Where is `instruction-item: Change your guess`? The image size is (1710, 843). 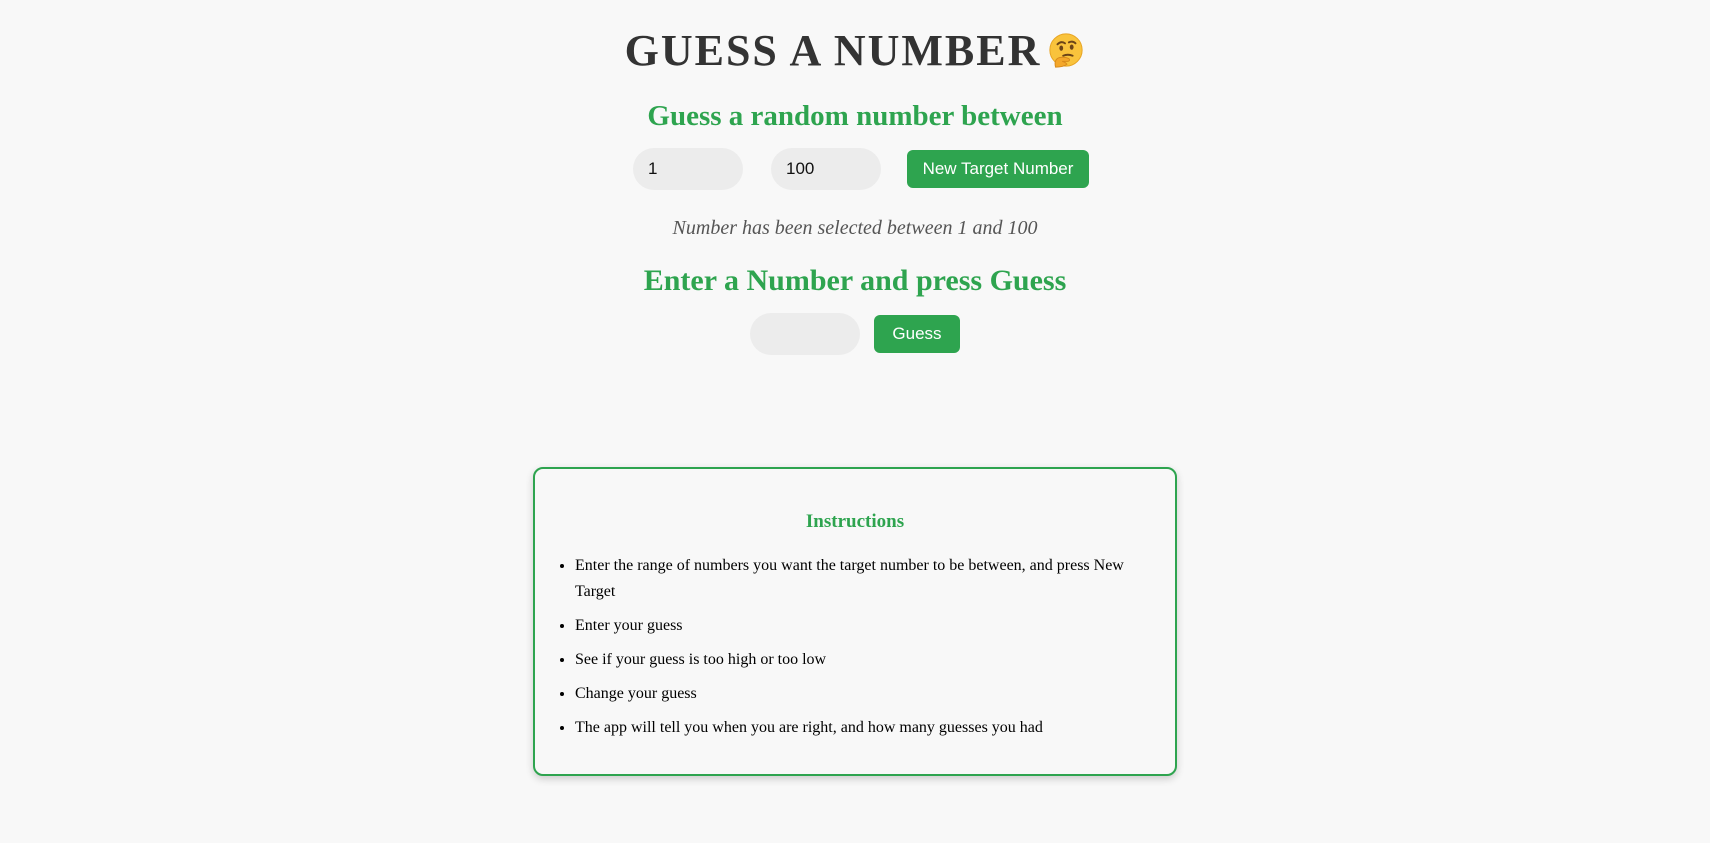 instruction-item: Change your guess is located at coordinates (861, 694).